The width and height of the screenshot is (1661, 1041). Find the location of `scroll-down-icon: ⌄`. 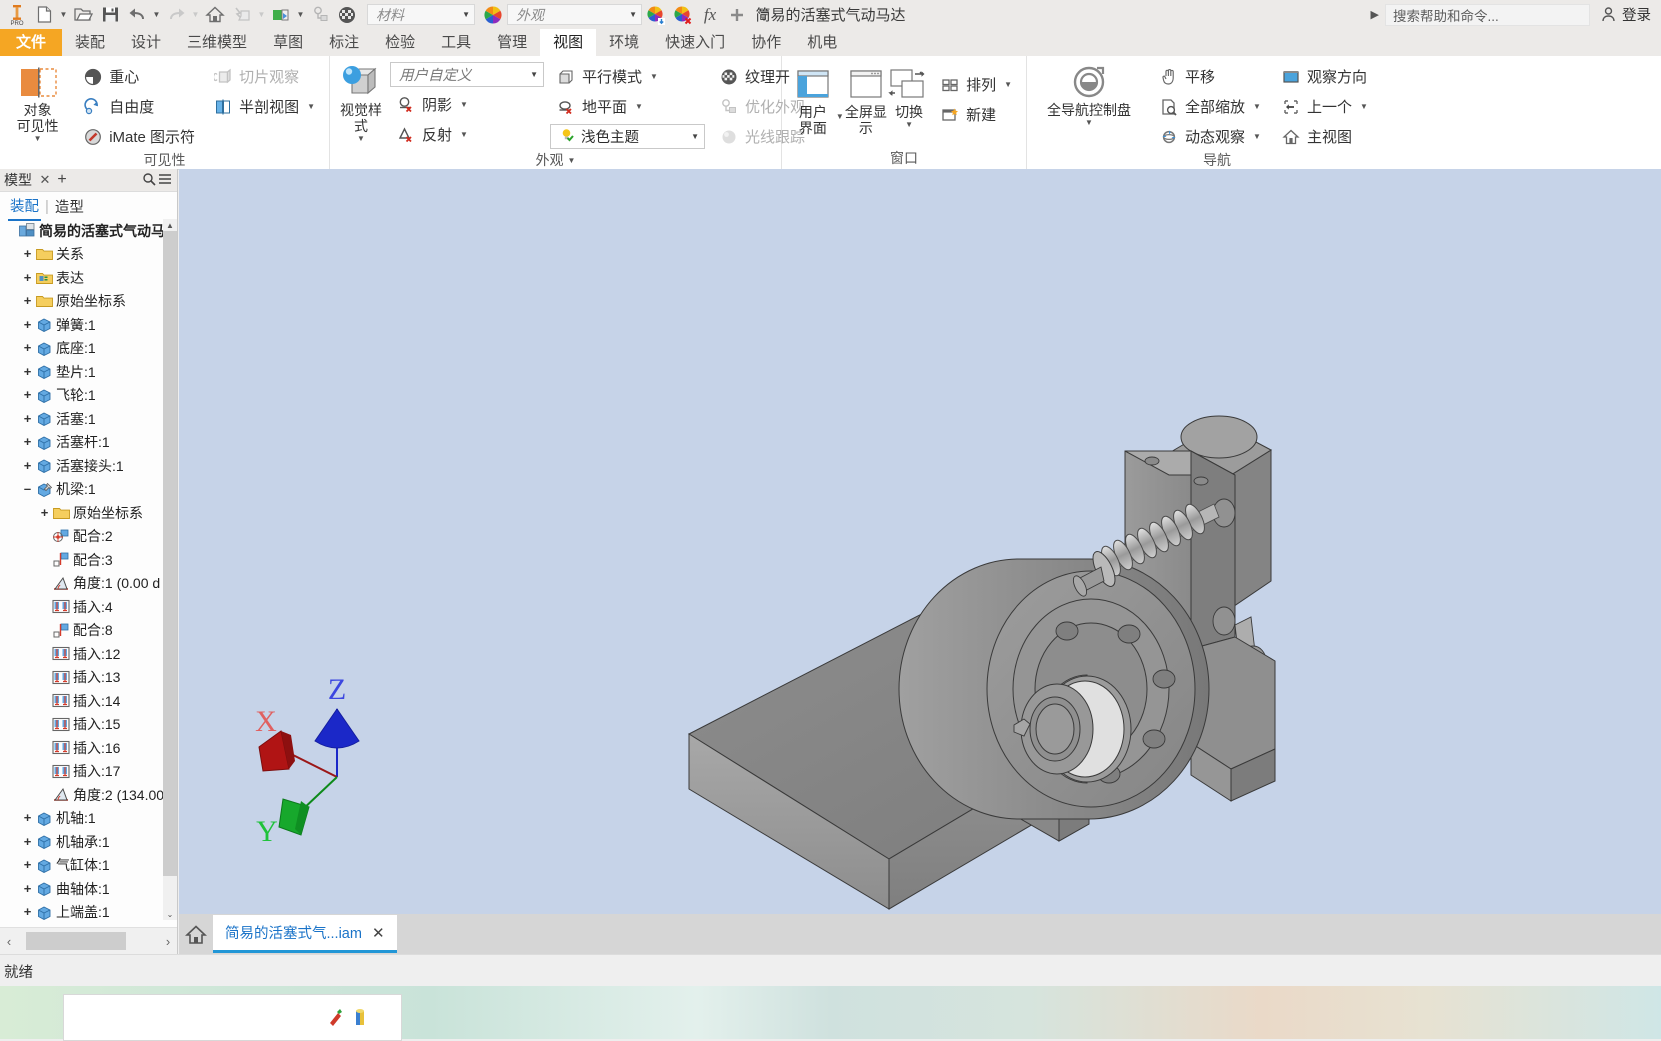

scroll-down-icon: ⌄ is located at coordinates (170, 914).